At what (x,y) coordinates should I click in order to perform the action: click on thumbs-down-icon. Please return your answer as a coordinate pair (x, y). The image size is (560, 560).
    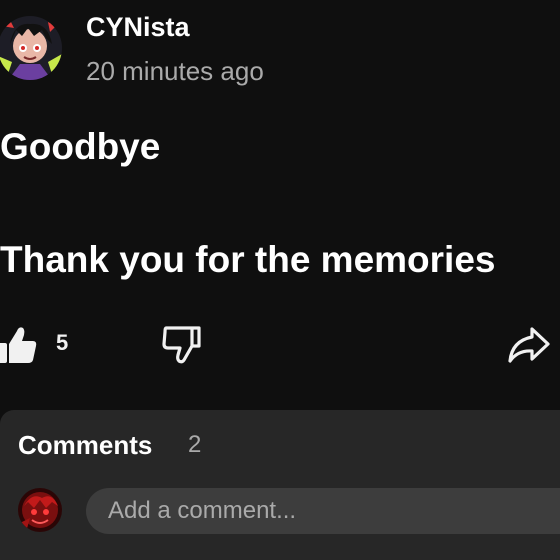
    Looking at the image, I should click on (181, 345).